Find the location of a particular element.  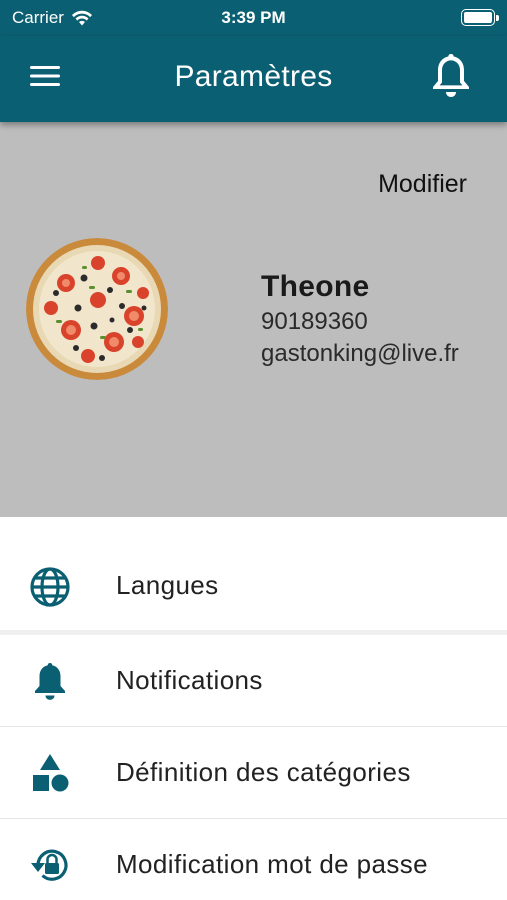

profile-name: Theone is located at coordinates (315, 286).